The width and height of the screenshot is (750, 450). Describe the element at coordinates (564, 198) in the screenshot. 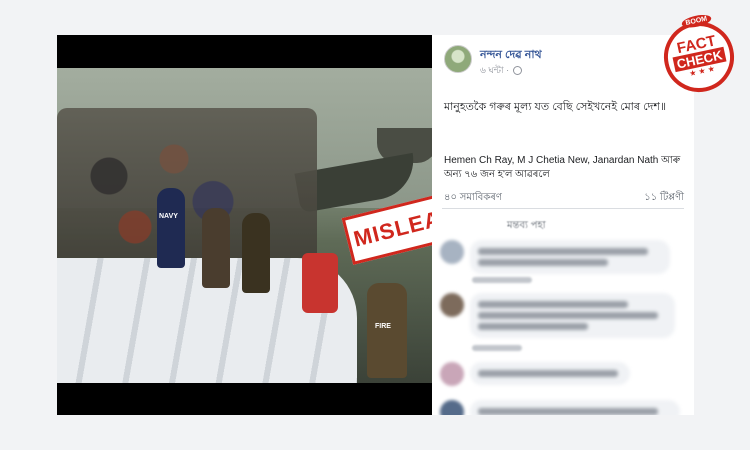

I see `post-stats: ৪০ সমাবিকৰণ ১১ টিপ্পণী` at that location.